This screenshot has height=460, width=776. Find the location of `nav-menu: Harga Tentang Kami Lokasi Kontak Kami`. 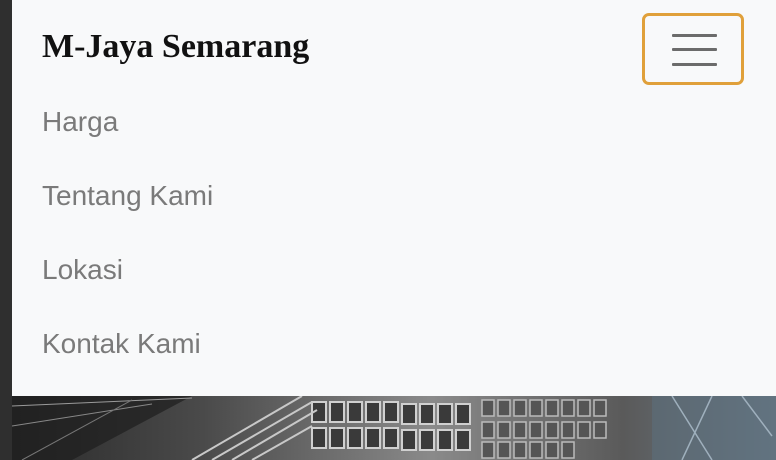

nav-menu: Harga Tentang Kami Lokasi Kontak Kami is located at coordinates (127, 248).